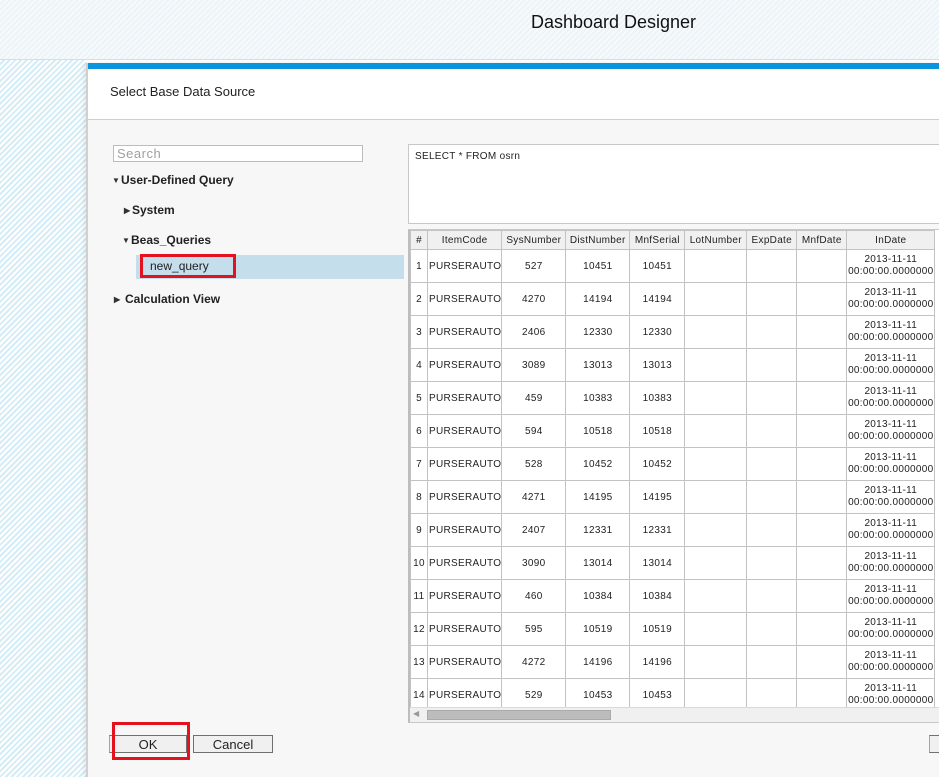  Describe the element at coordinates (534, 332) in the screenshot. I see `table-cell: 2406` at that location.